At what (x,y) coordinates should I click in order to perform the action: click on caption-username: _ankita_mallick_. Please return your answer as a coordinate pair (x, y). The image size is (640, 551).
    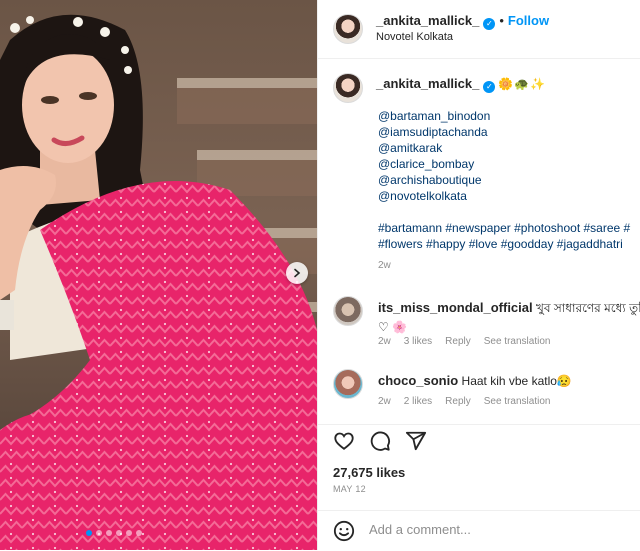
    Looking at the image, I should click on (427, 83).